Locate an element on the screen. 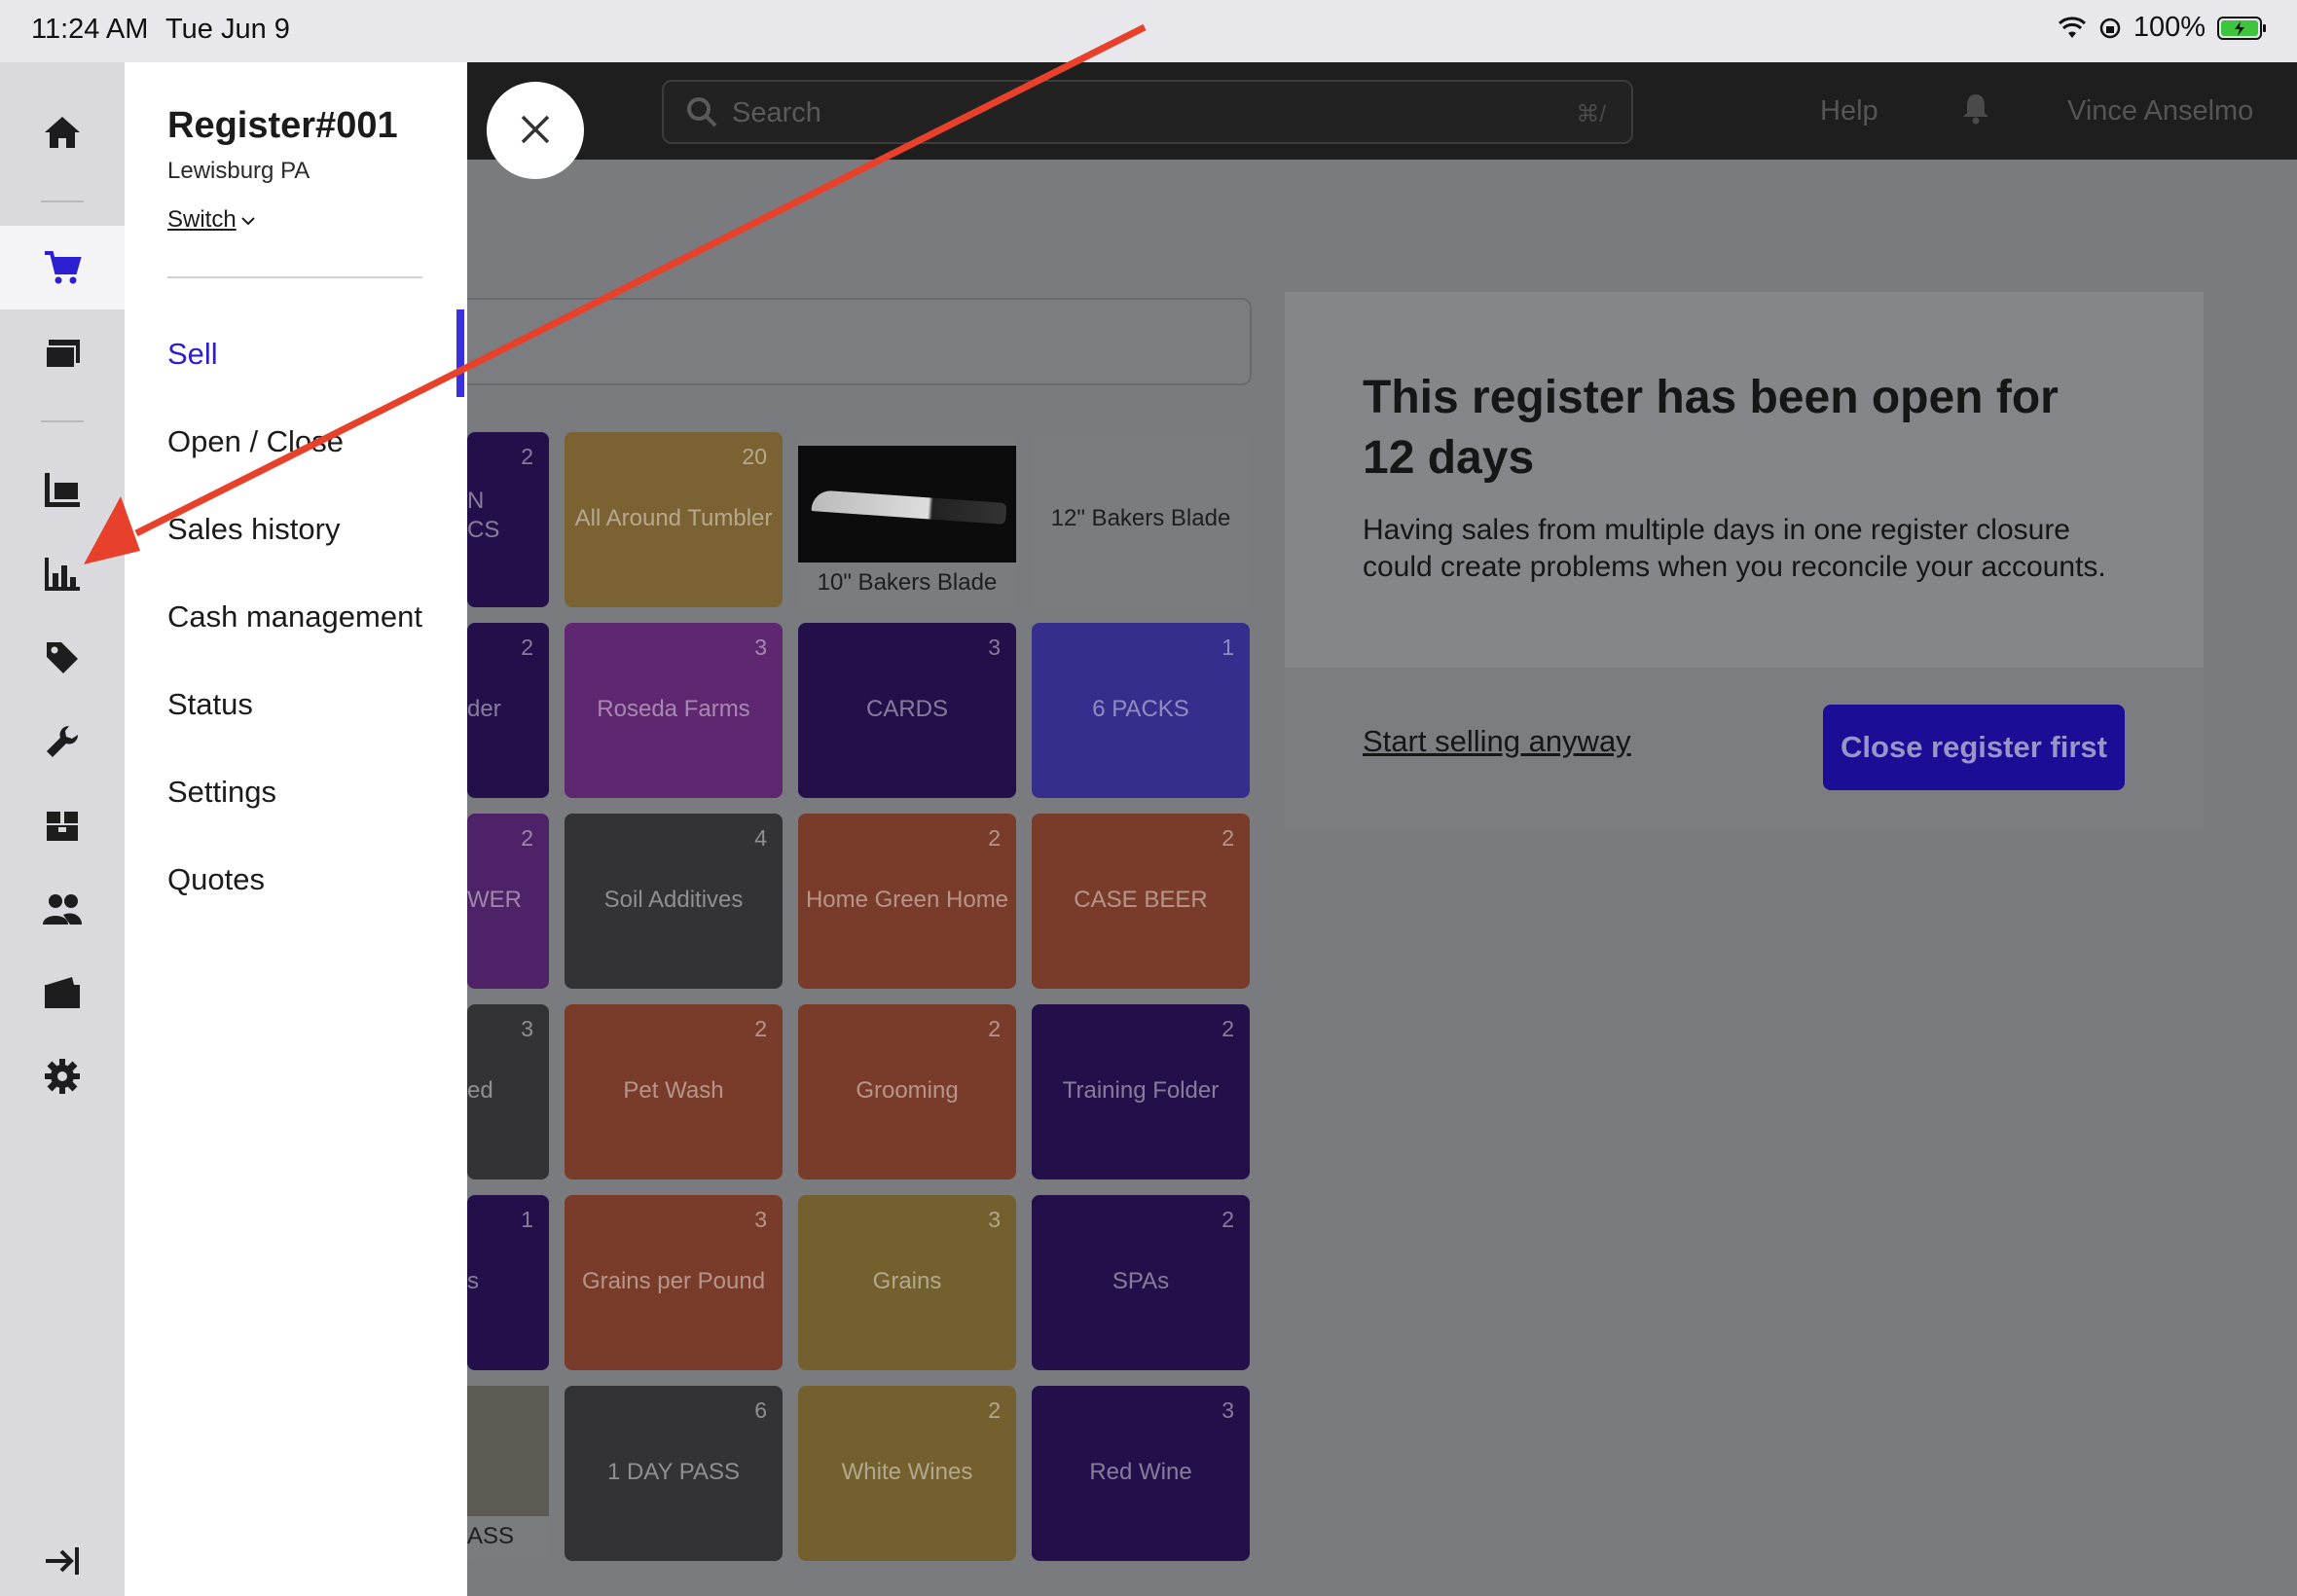 Image resolution: width=2297 pixels, height=1596 pixels. rail-reports is located at coordinates (63, 574).